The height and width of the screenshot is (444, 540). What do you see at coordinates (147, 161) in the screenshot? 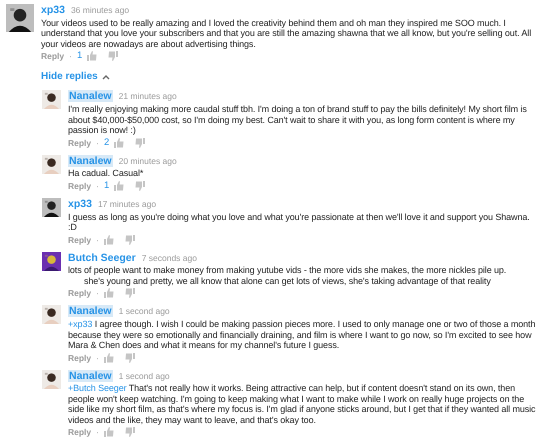
I see `timestamp: 20 minutes ago` at bounding box center [147, 161].